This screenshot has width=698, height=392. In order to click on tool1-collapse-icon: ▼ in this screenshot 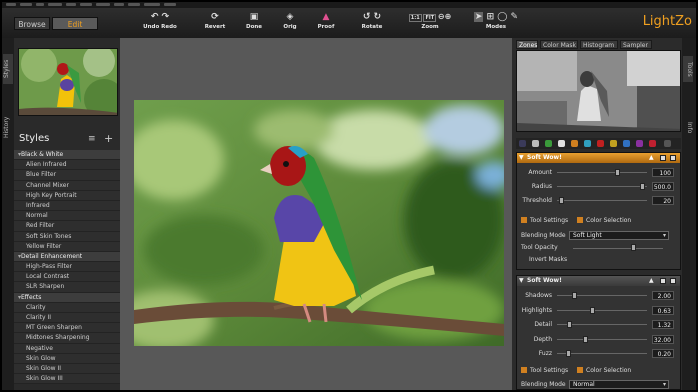, I will do `click(521, 158)`.